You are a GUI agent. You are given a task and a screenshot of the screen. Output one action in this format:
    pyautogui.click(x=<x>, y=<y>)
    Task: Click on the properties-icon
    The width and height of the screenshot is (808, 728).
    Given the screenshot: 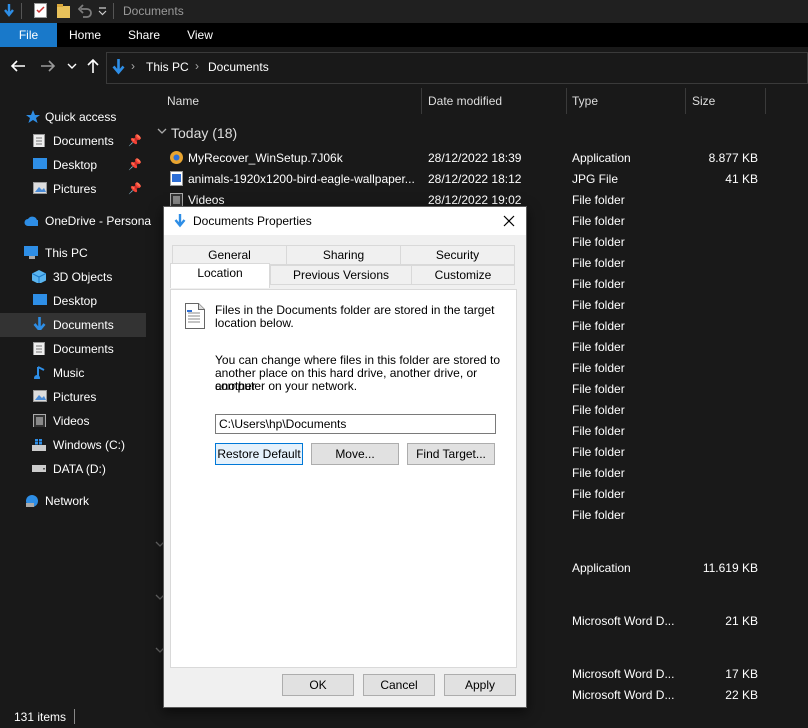 What is the action you would take?
    pyautogui.click(x=40, y=10)
    